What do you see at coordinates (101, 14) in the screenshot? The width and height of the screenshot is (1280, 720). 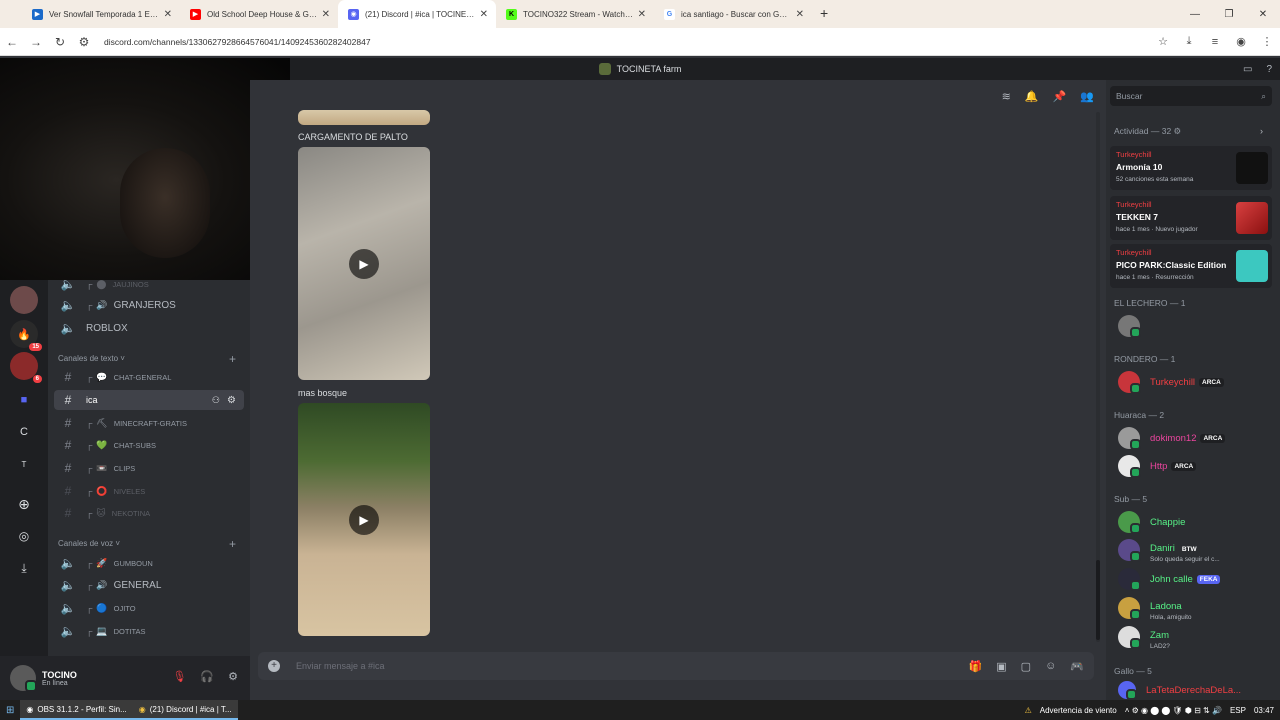 I see `browser-tab: ▶ Ver Snowfall Temporada 1 Episo ✕` at bounding box center [101, 14].